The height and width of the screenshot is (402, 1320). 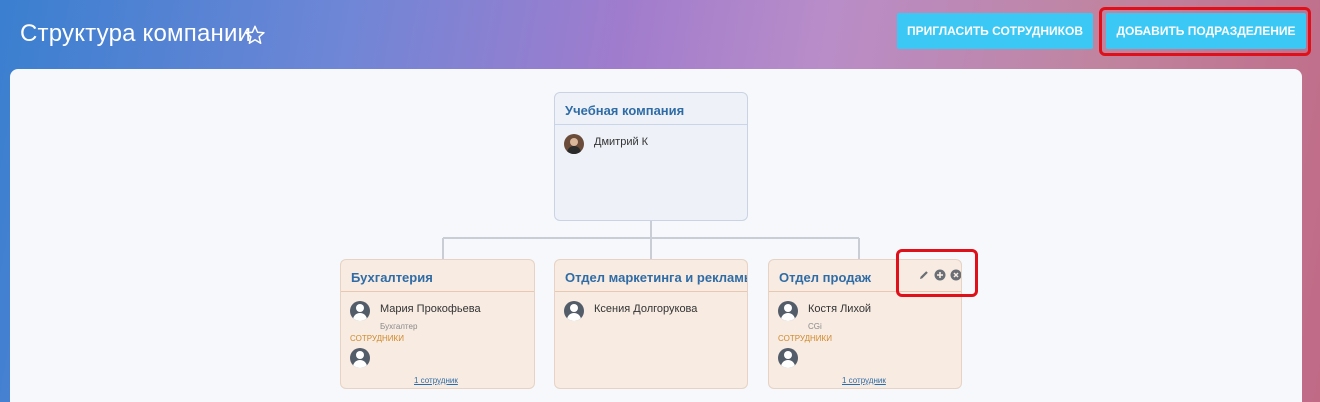 What do you see at coordinates (937, 273) in the screenshot?
I see `department-actions-highlight` at bounding box center [937, 273].